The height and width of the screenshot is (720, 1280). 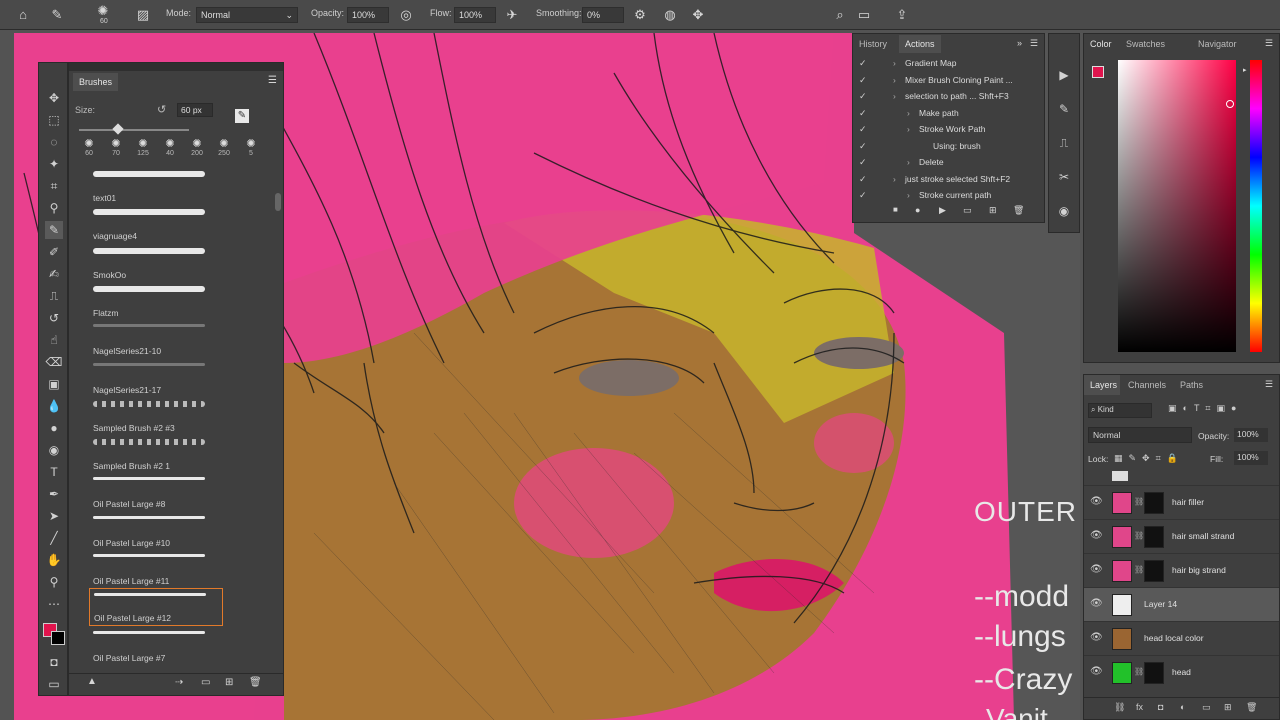 I want to click on lasso-tool-icon: ◌, so click(x=54, y=142).